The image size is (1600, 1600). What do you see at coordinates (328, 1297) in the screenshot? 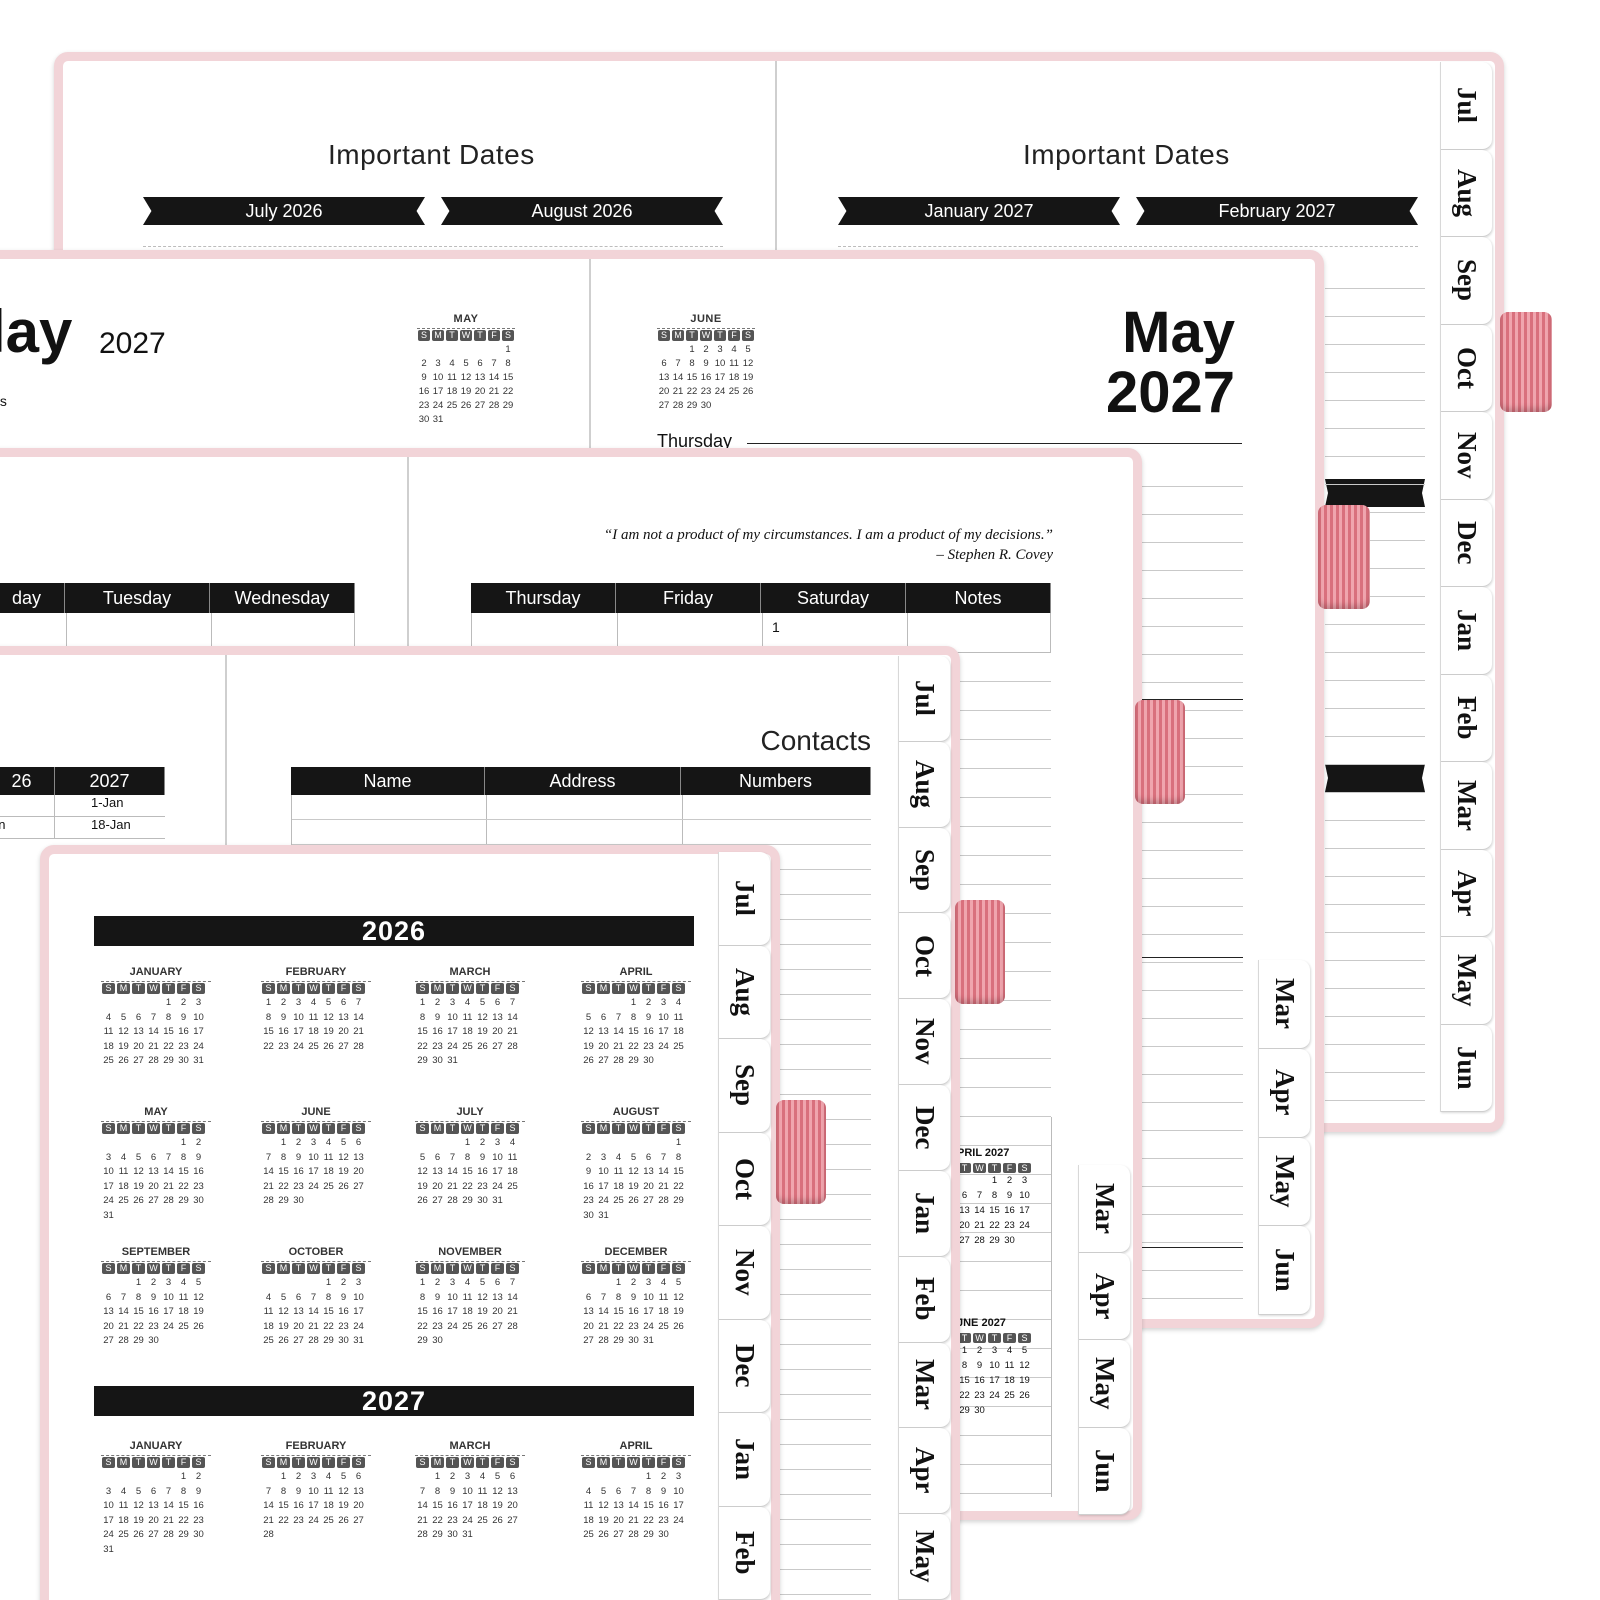
I see `day-number: 8` at bounding box center [328, 1297].